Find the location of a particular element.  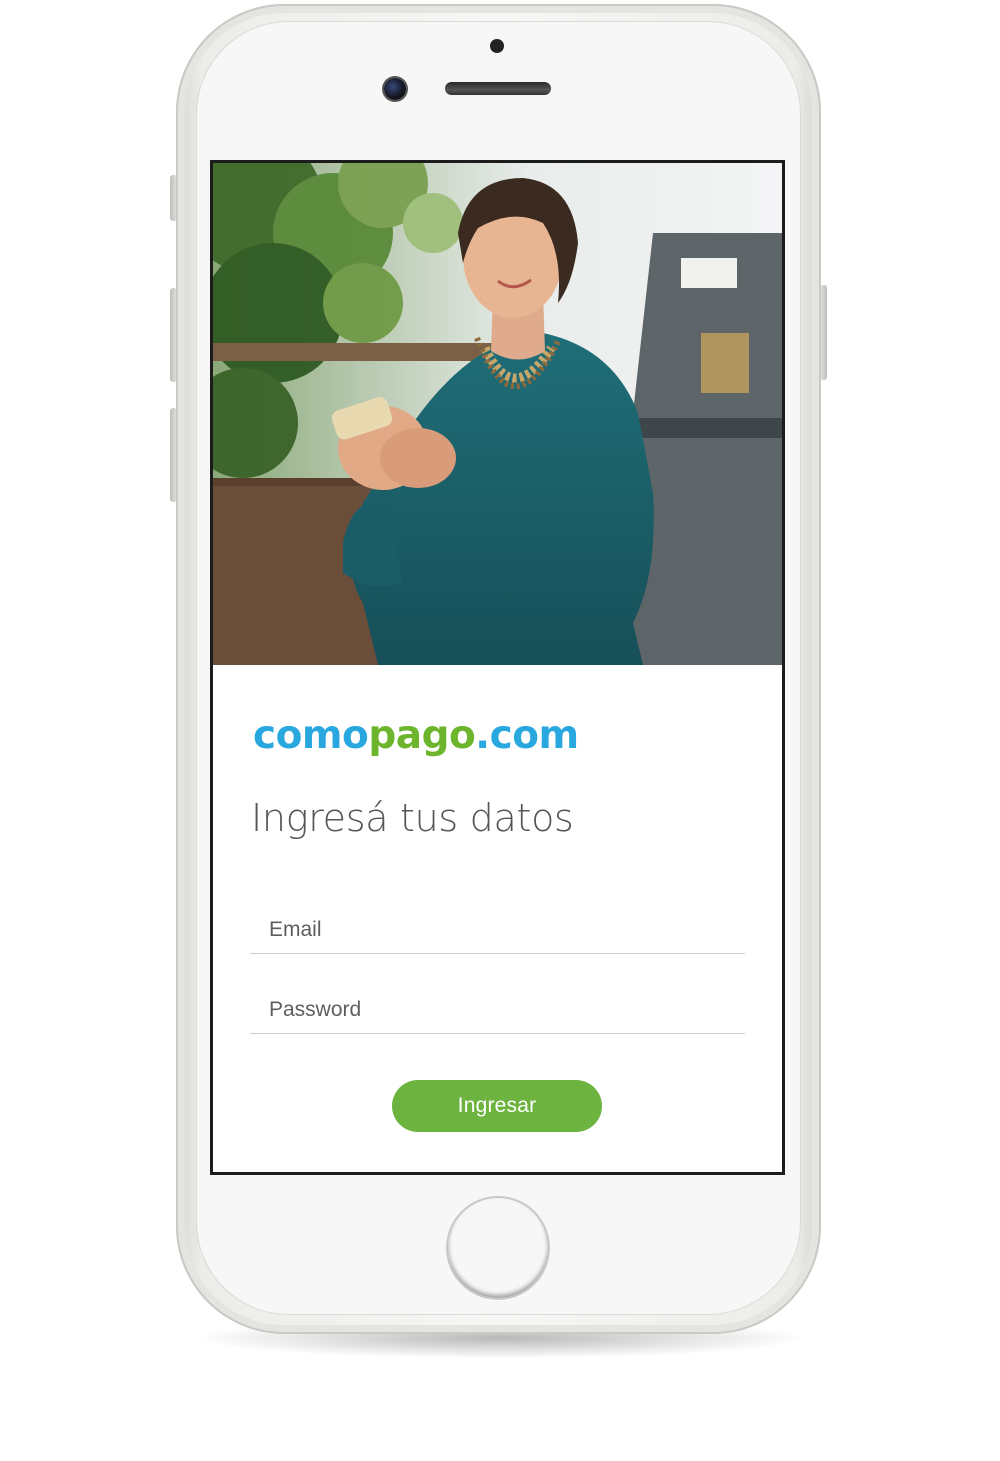

logo-dot-com: .com is located at coordinates (527, 735).